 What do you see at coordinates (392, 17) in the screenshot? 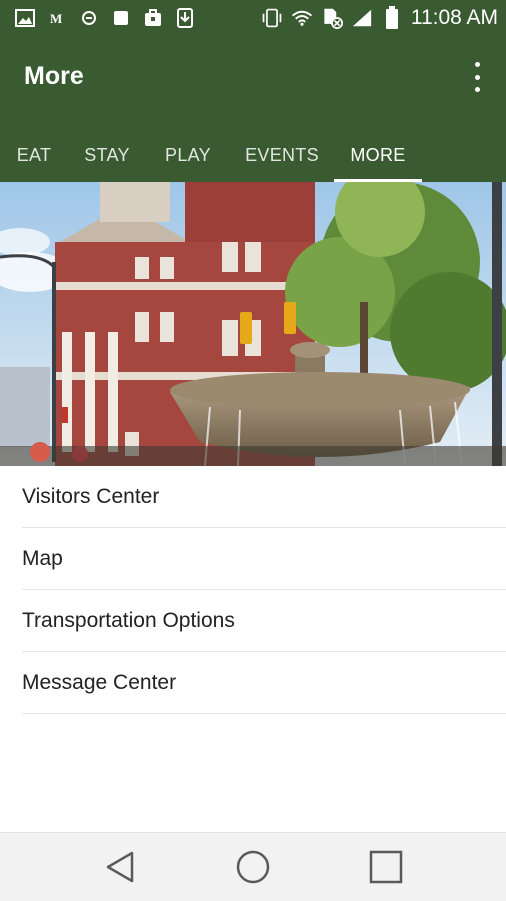
I see `battery-icon` at bounding box center [392, 17].